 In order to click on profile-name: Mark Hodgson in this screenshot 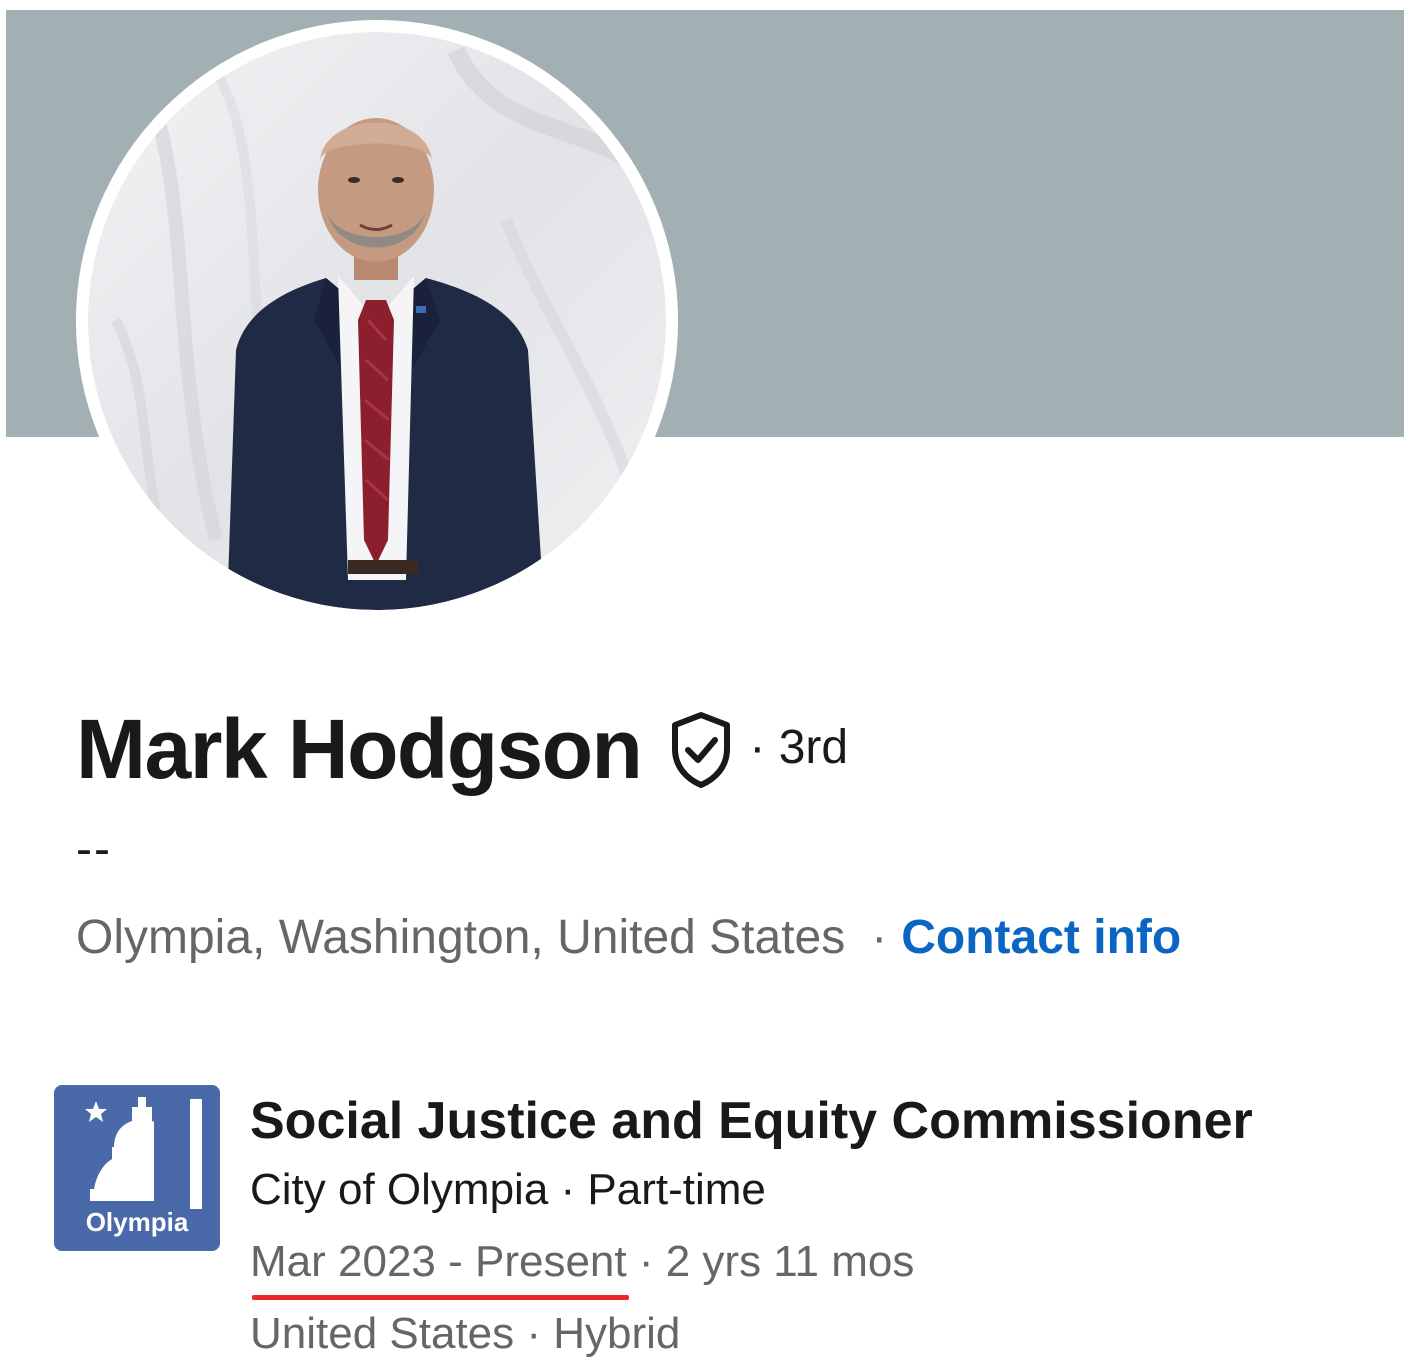, I will do `click(359, 748)`.